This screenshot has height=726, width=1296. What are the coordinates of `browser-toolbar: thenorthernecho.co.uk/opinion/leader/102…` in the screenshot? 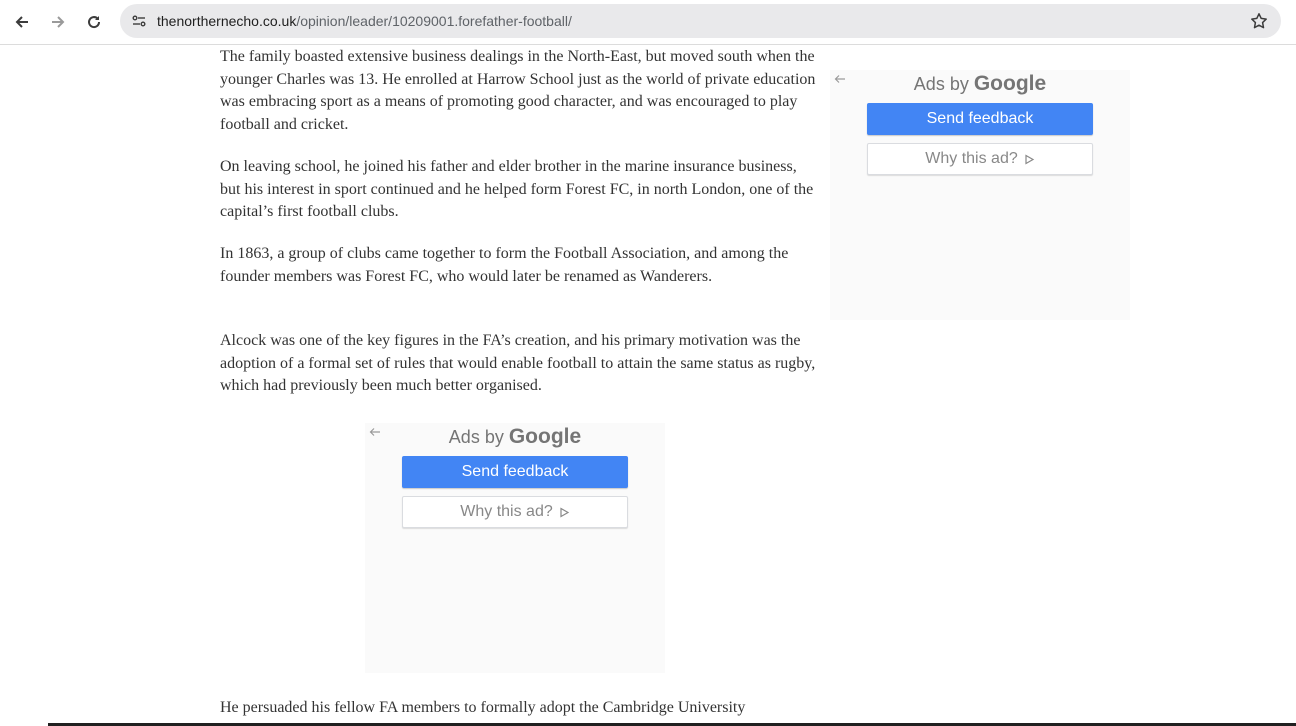 It's located at (648, 22).